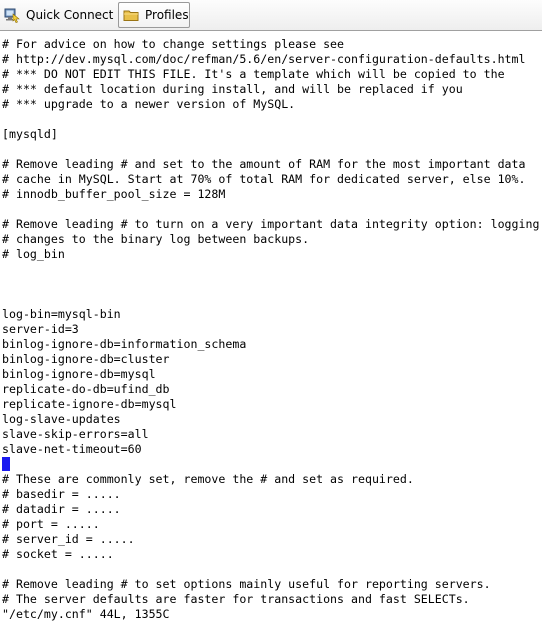  I want to click on text-cursor, so click(6, 464).